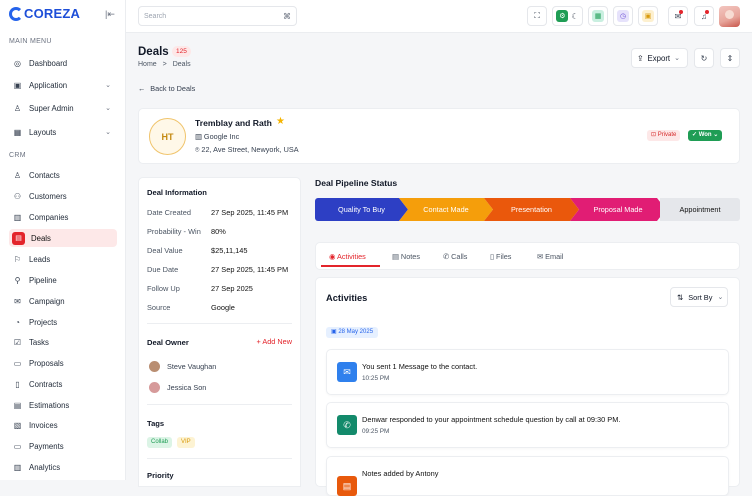 The image size is (752, 496). I want to click on messages-button: ✉, so click(678, 16).